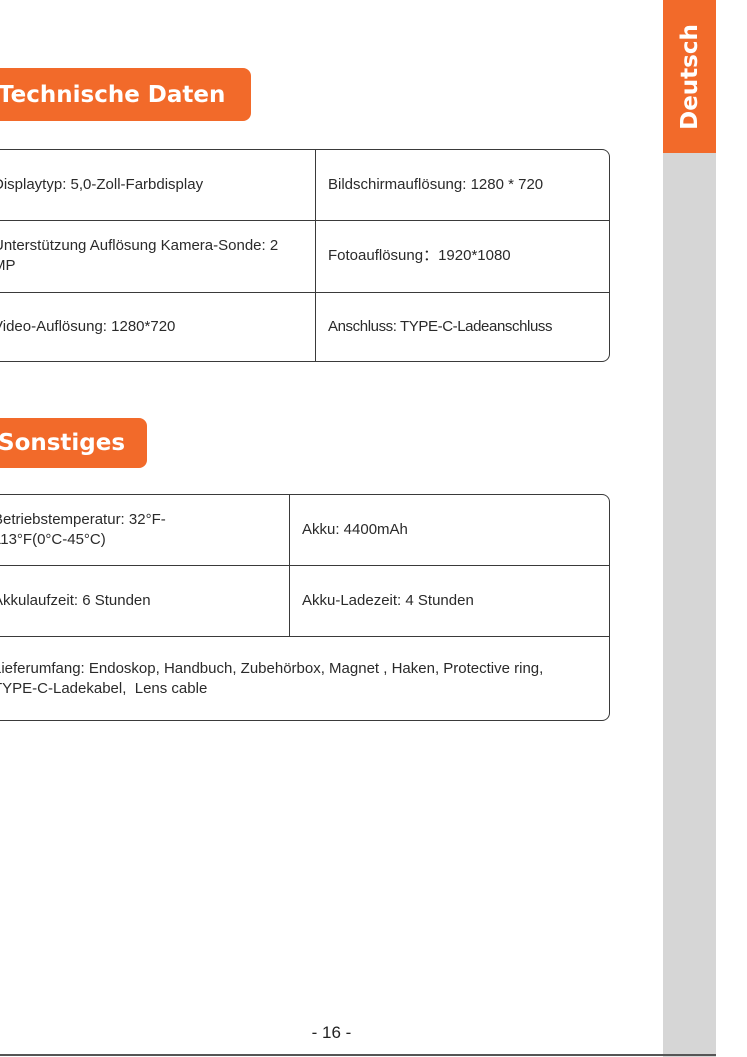  Describe the element at coordinates (88, 326) in the screenshot. I see `table-cell: Video-Auflösung: 1280*720` at that location.